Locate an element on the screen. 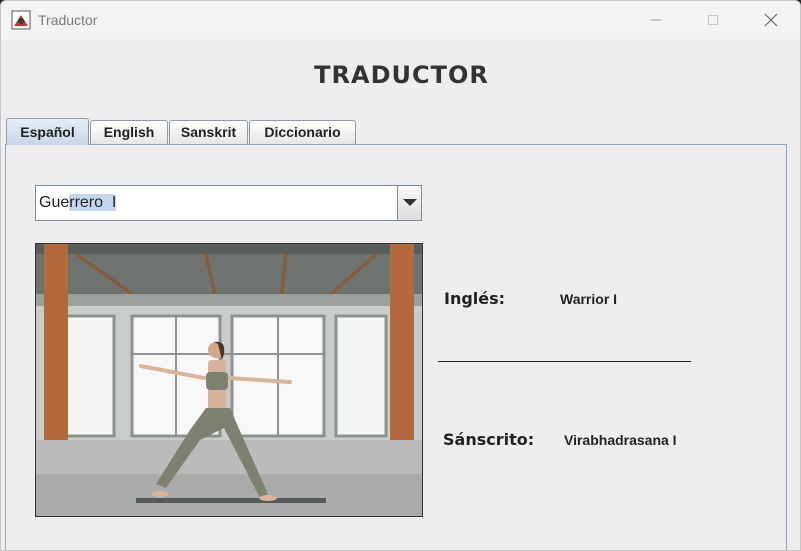 This screenshot has width=801, height=551. pose-select-value: Guerrero I is located at coordinates (78, 203).